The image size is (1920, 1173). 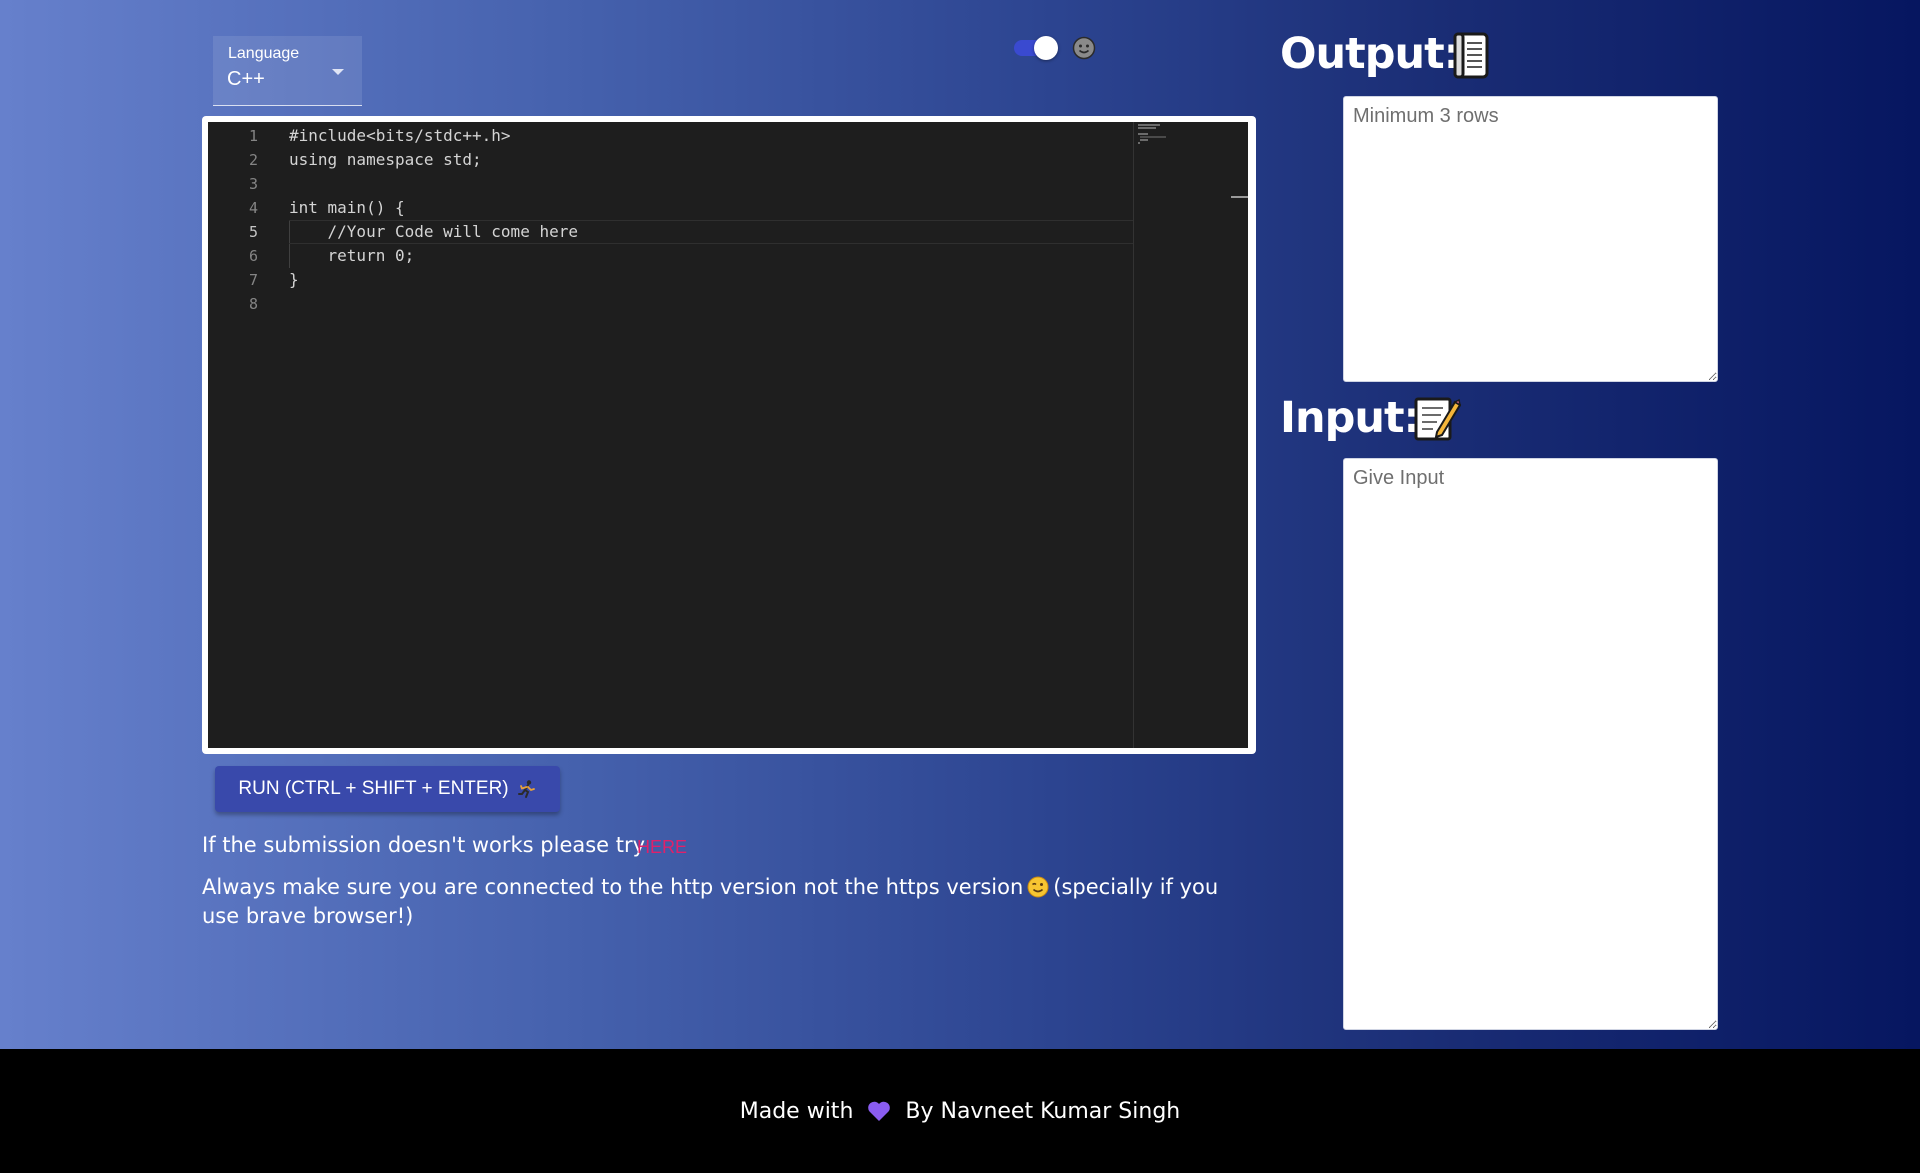 I want to click on winking-face-icon, so click(x=1038, y=887).